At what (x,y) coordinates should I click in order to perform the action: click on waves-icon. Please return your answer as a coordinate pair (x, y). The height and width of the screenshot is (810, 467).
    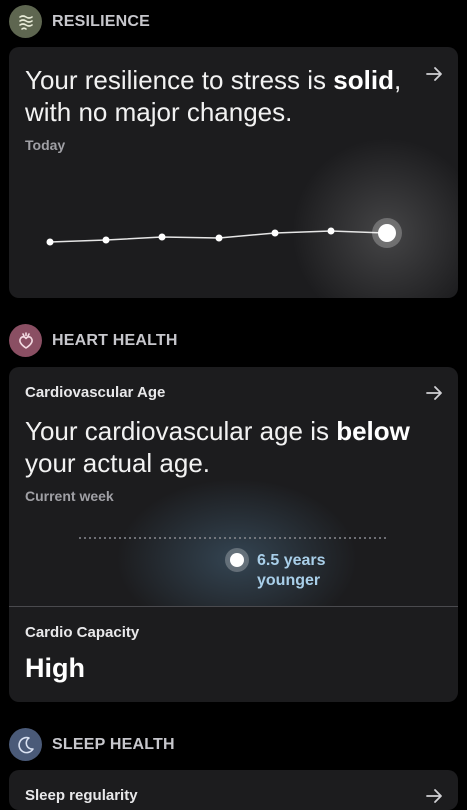
    Looking at the image, I should click on (25, 21).